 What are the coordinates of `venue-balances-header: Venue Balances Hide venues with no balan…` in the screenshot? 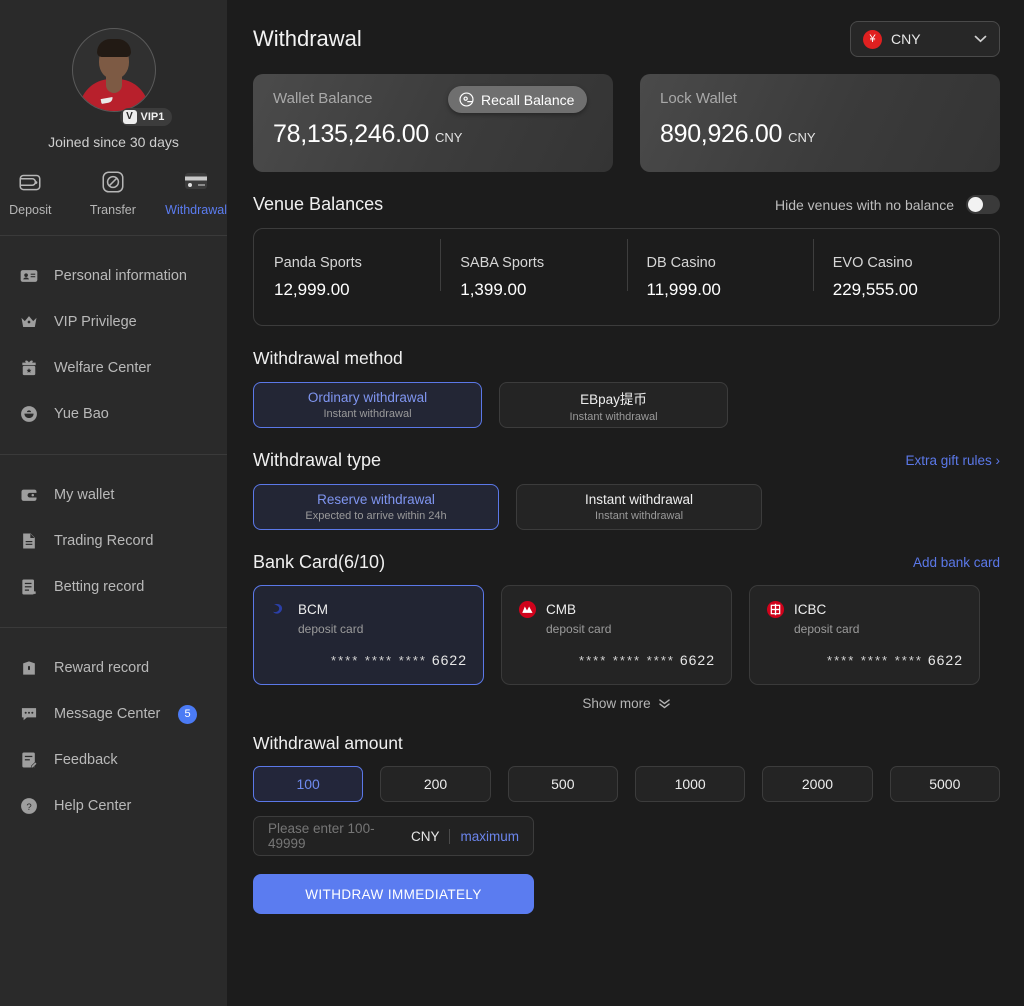 It's located at (626, 204).